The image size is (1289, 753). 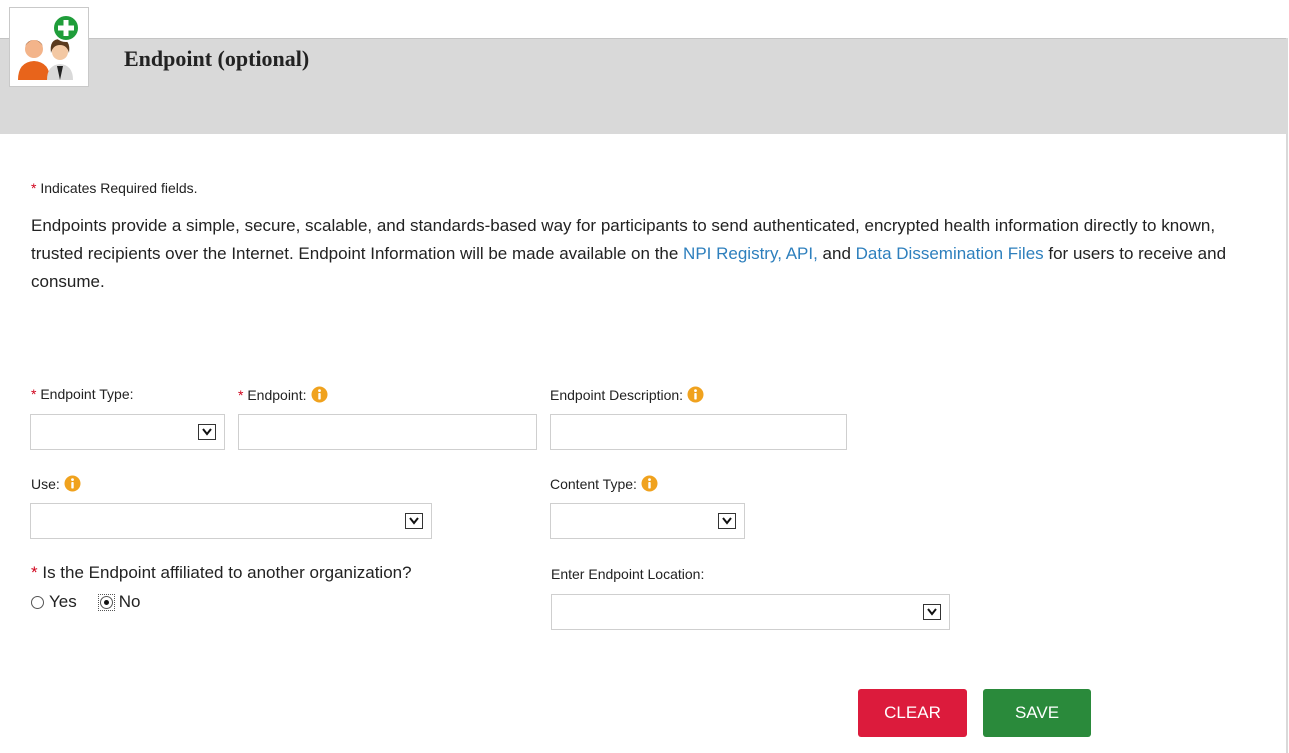 What do you see at coordinates (604, 483) in the screenshot?
I see `content-type-label: Content Type:` at bounding box center [604, 483].